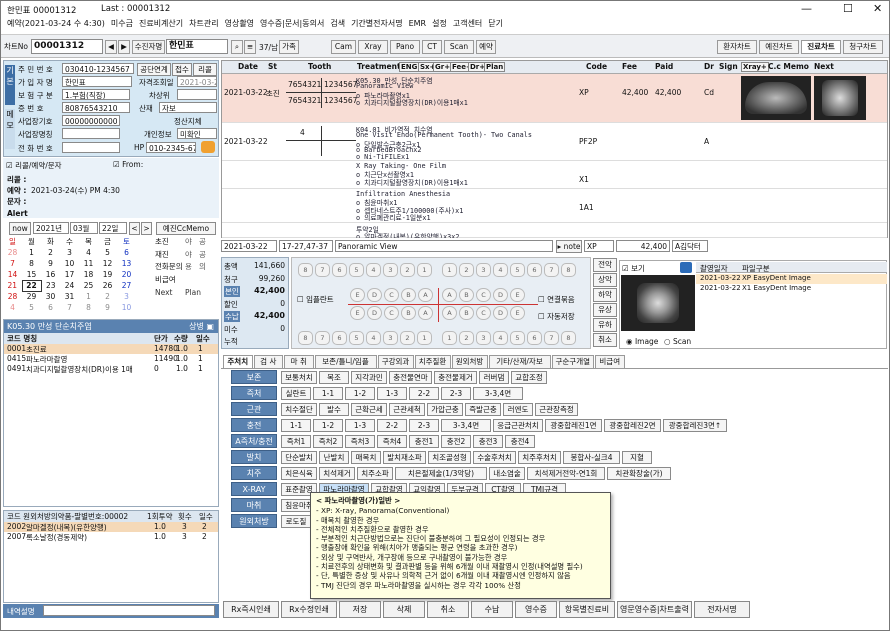 The width and height of the screenshot is (890, 631). I want to click on treatment-item-button: 충전2, so click(456, 441).